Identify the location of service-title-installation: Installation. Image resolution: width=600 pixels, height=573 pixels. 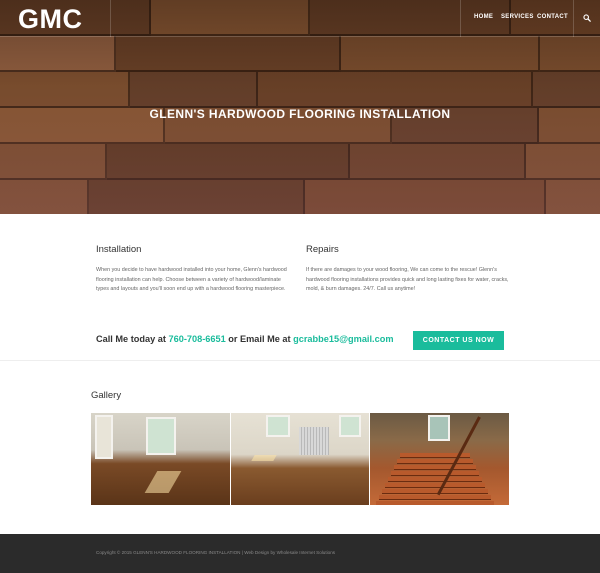
(119, 249).